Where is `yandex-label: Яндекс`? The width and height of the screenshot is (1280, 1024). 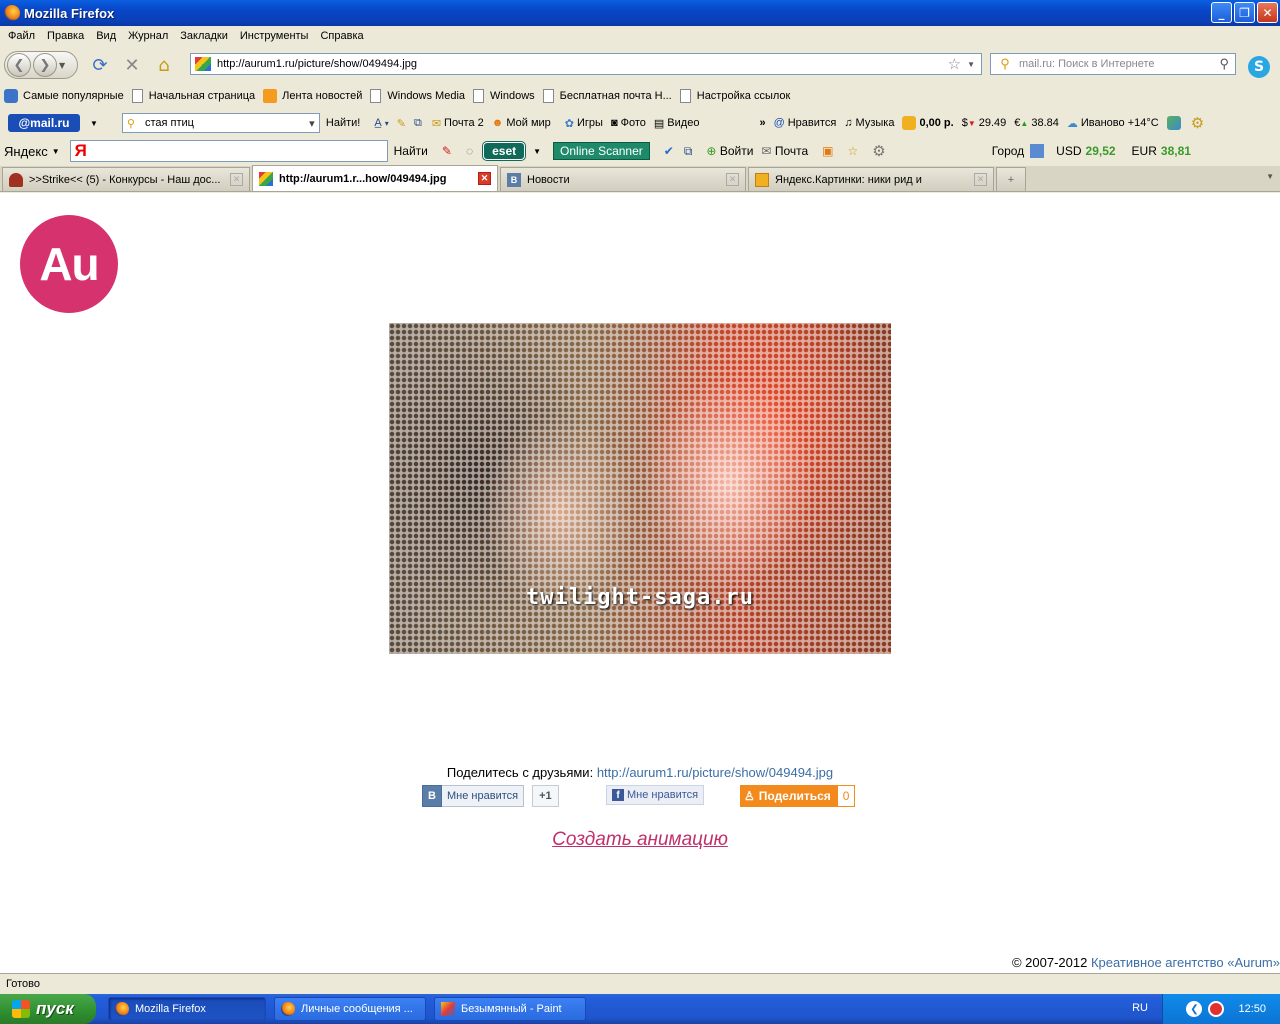
yandex-label: Яндекс is located at coordinates (26, 151).